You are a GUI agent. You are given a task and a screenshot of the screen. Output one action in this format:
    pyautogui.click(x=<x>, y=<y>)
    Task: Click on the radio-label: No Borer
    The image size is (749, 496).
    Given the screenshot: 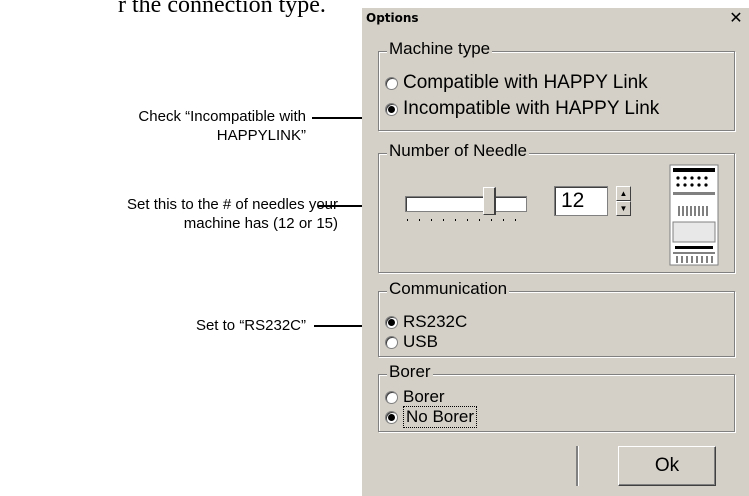 What is the action you would take?
    pyautogui.click(x=440, y=417)
    